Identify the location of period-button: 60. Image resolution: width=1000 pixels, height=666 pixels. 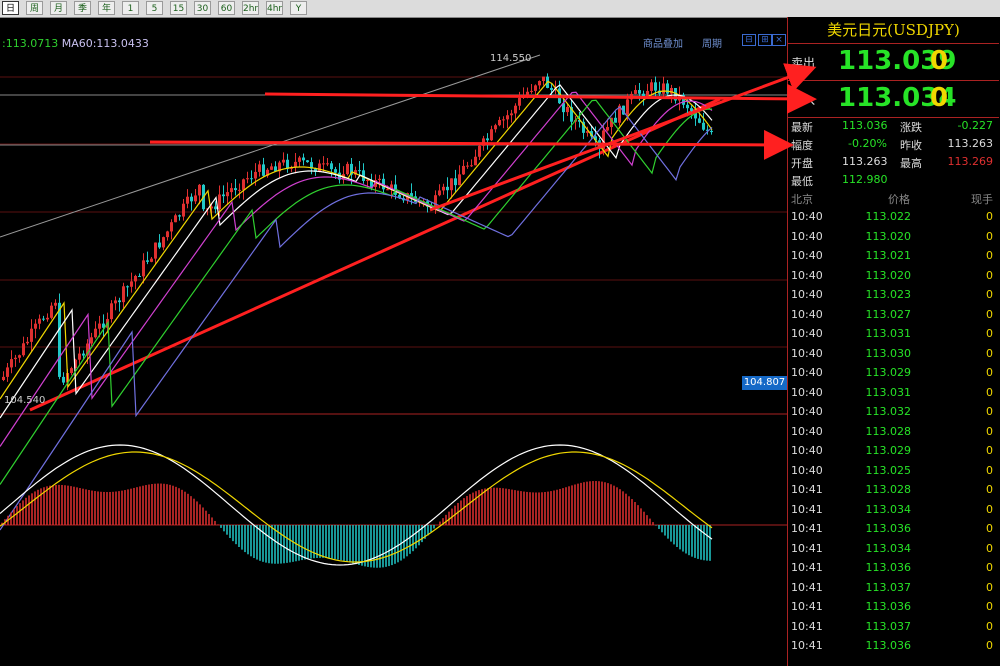
(226, 8).